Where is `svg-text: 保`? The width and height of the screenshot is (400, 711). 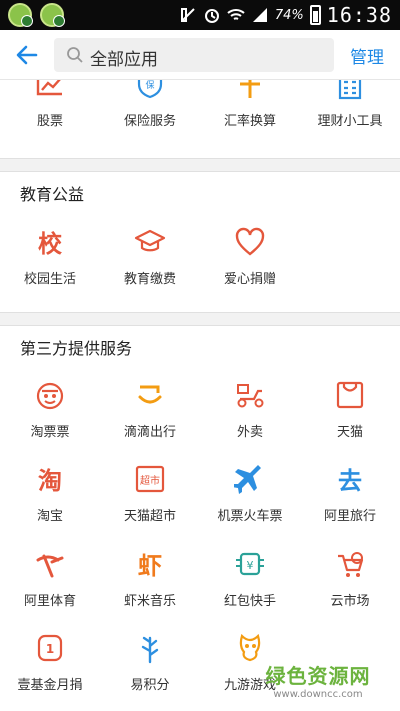 svg-text: 保 is located at coordinates (149, 85).